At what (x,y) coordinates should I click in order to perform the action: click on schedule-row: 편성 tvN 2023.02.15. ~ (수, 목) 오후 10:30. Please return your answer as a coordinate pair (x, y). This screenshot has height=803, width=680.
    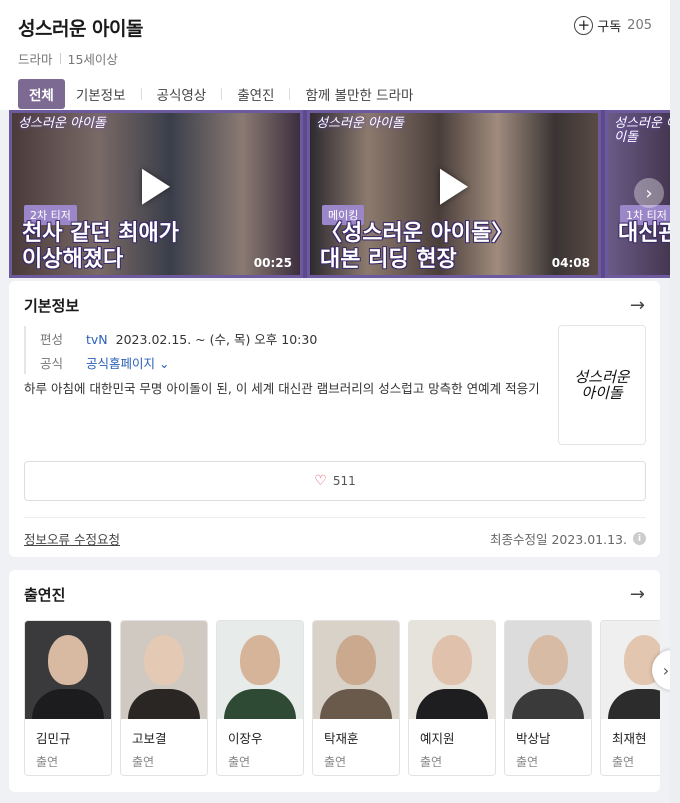
    Looking at the image, I should click on (178, 338).